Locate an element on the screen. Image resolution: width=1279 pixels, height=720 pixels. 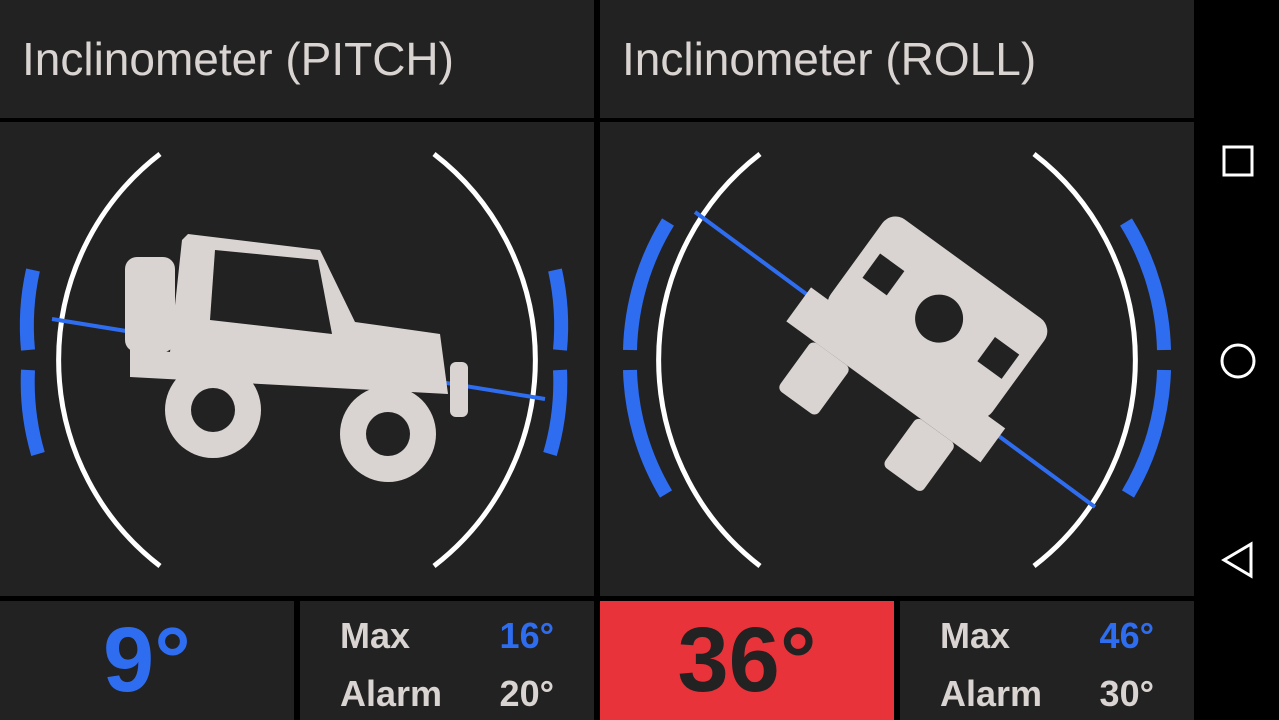
back-button is located at coordinates (1237, 559).